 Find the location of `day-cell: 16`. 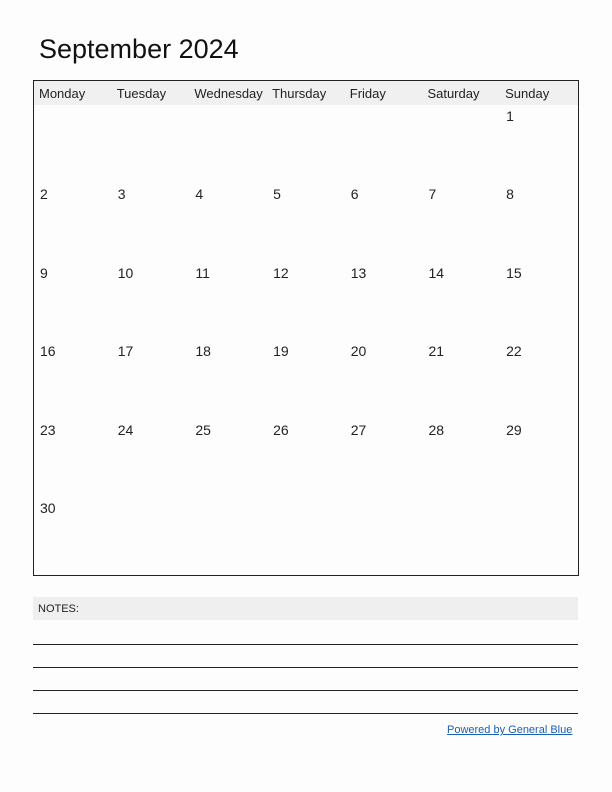

day-cell: 16 is located at coordinates (48, 351).